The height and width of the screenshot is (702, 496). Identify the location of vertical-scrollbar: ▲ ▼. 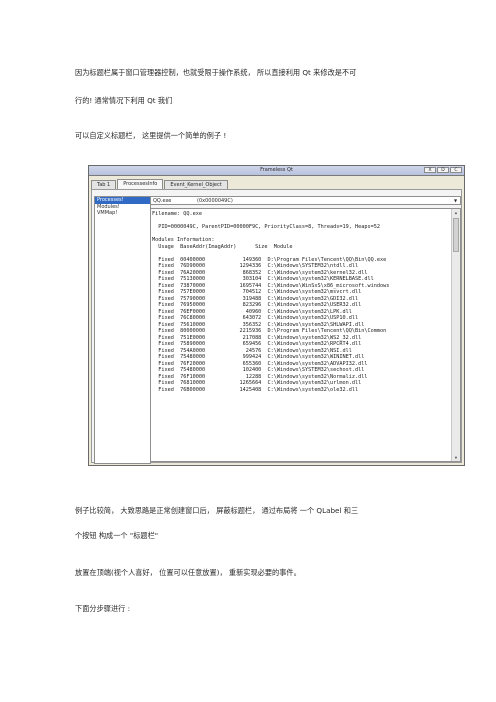
(455, 335).